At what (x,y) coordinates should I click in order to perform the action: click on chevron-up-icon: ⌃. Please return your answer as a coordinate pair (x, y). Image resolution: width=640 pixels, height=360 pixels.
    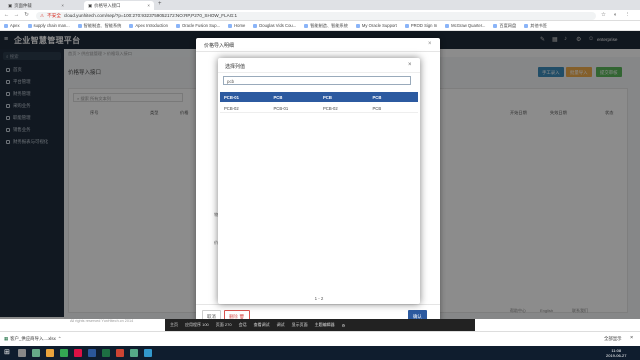
    Looking at the image, I should click on (60, 339).